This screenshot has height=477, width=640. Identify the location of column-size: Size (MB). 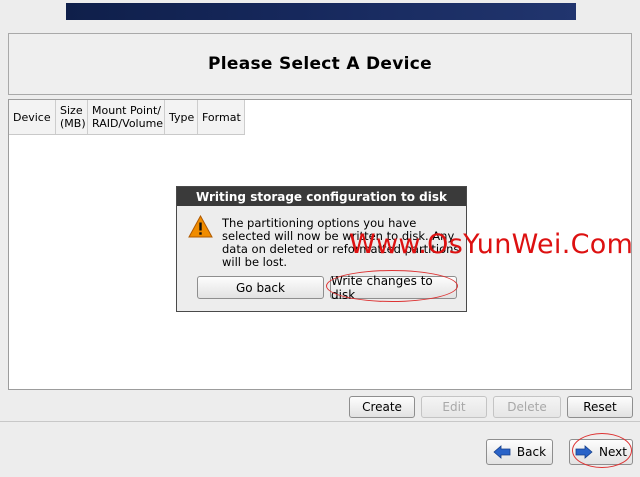
(72, 117).